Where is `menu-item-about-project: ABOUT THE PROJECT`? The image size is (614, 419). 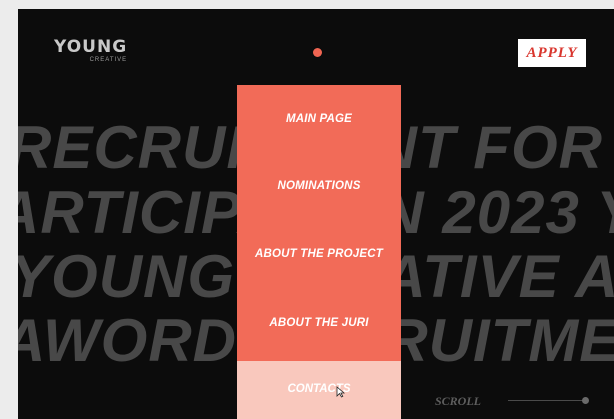
menu-item-about-project: ABOUT THE PROJECT is located at coordinates (319, 254).